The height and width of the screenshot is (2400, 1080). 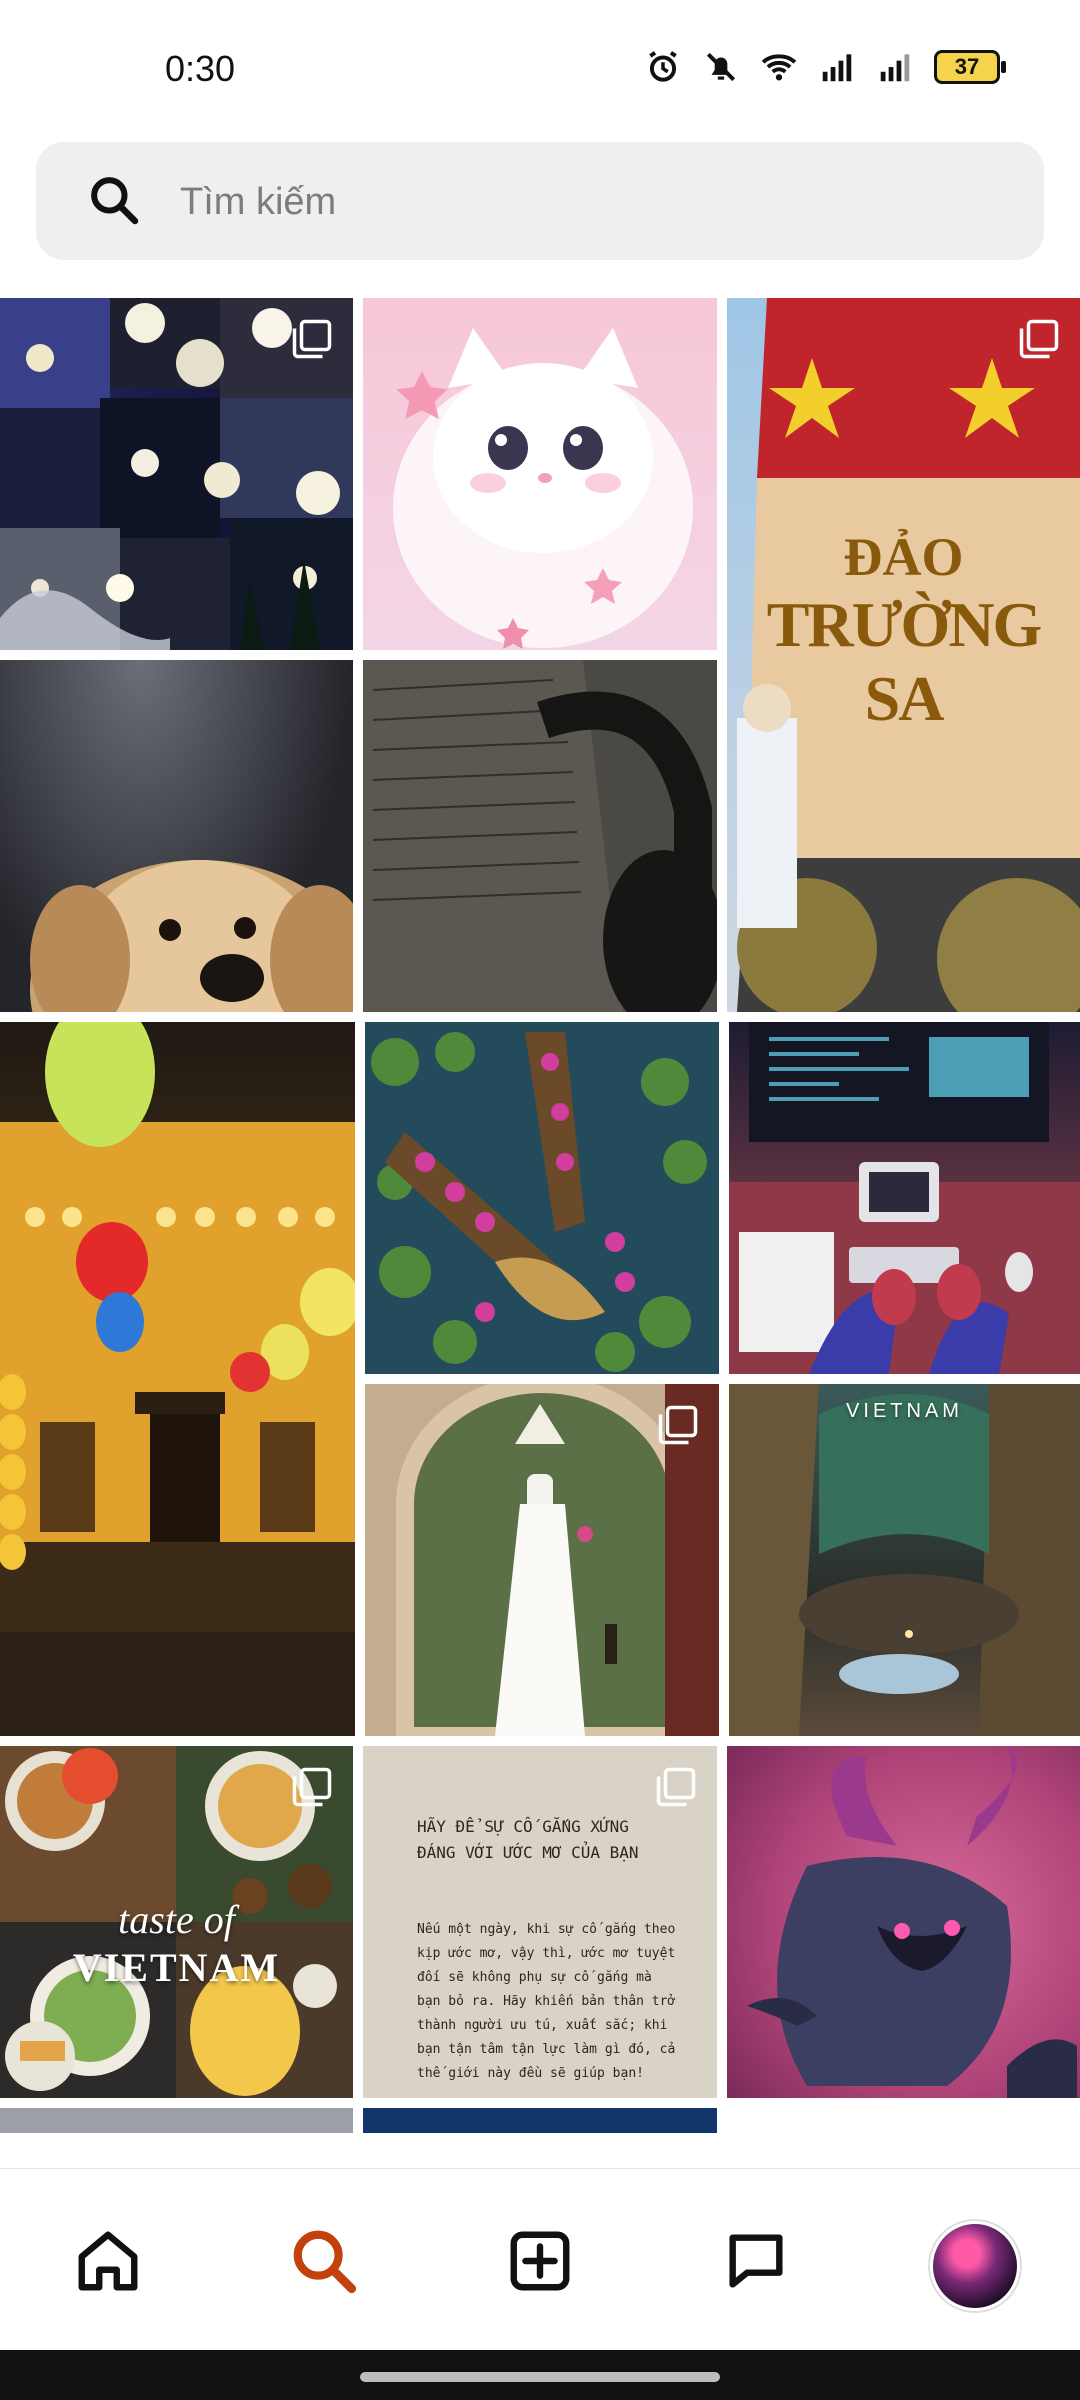 I want to click on home-indicator, so click(x=540, y=2377).